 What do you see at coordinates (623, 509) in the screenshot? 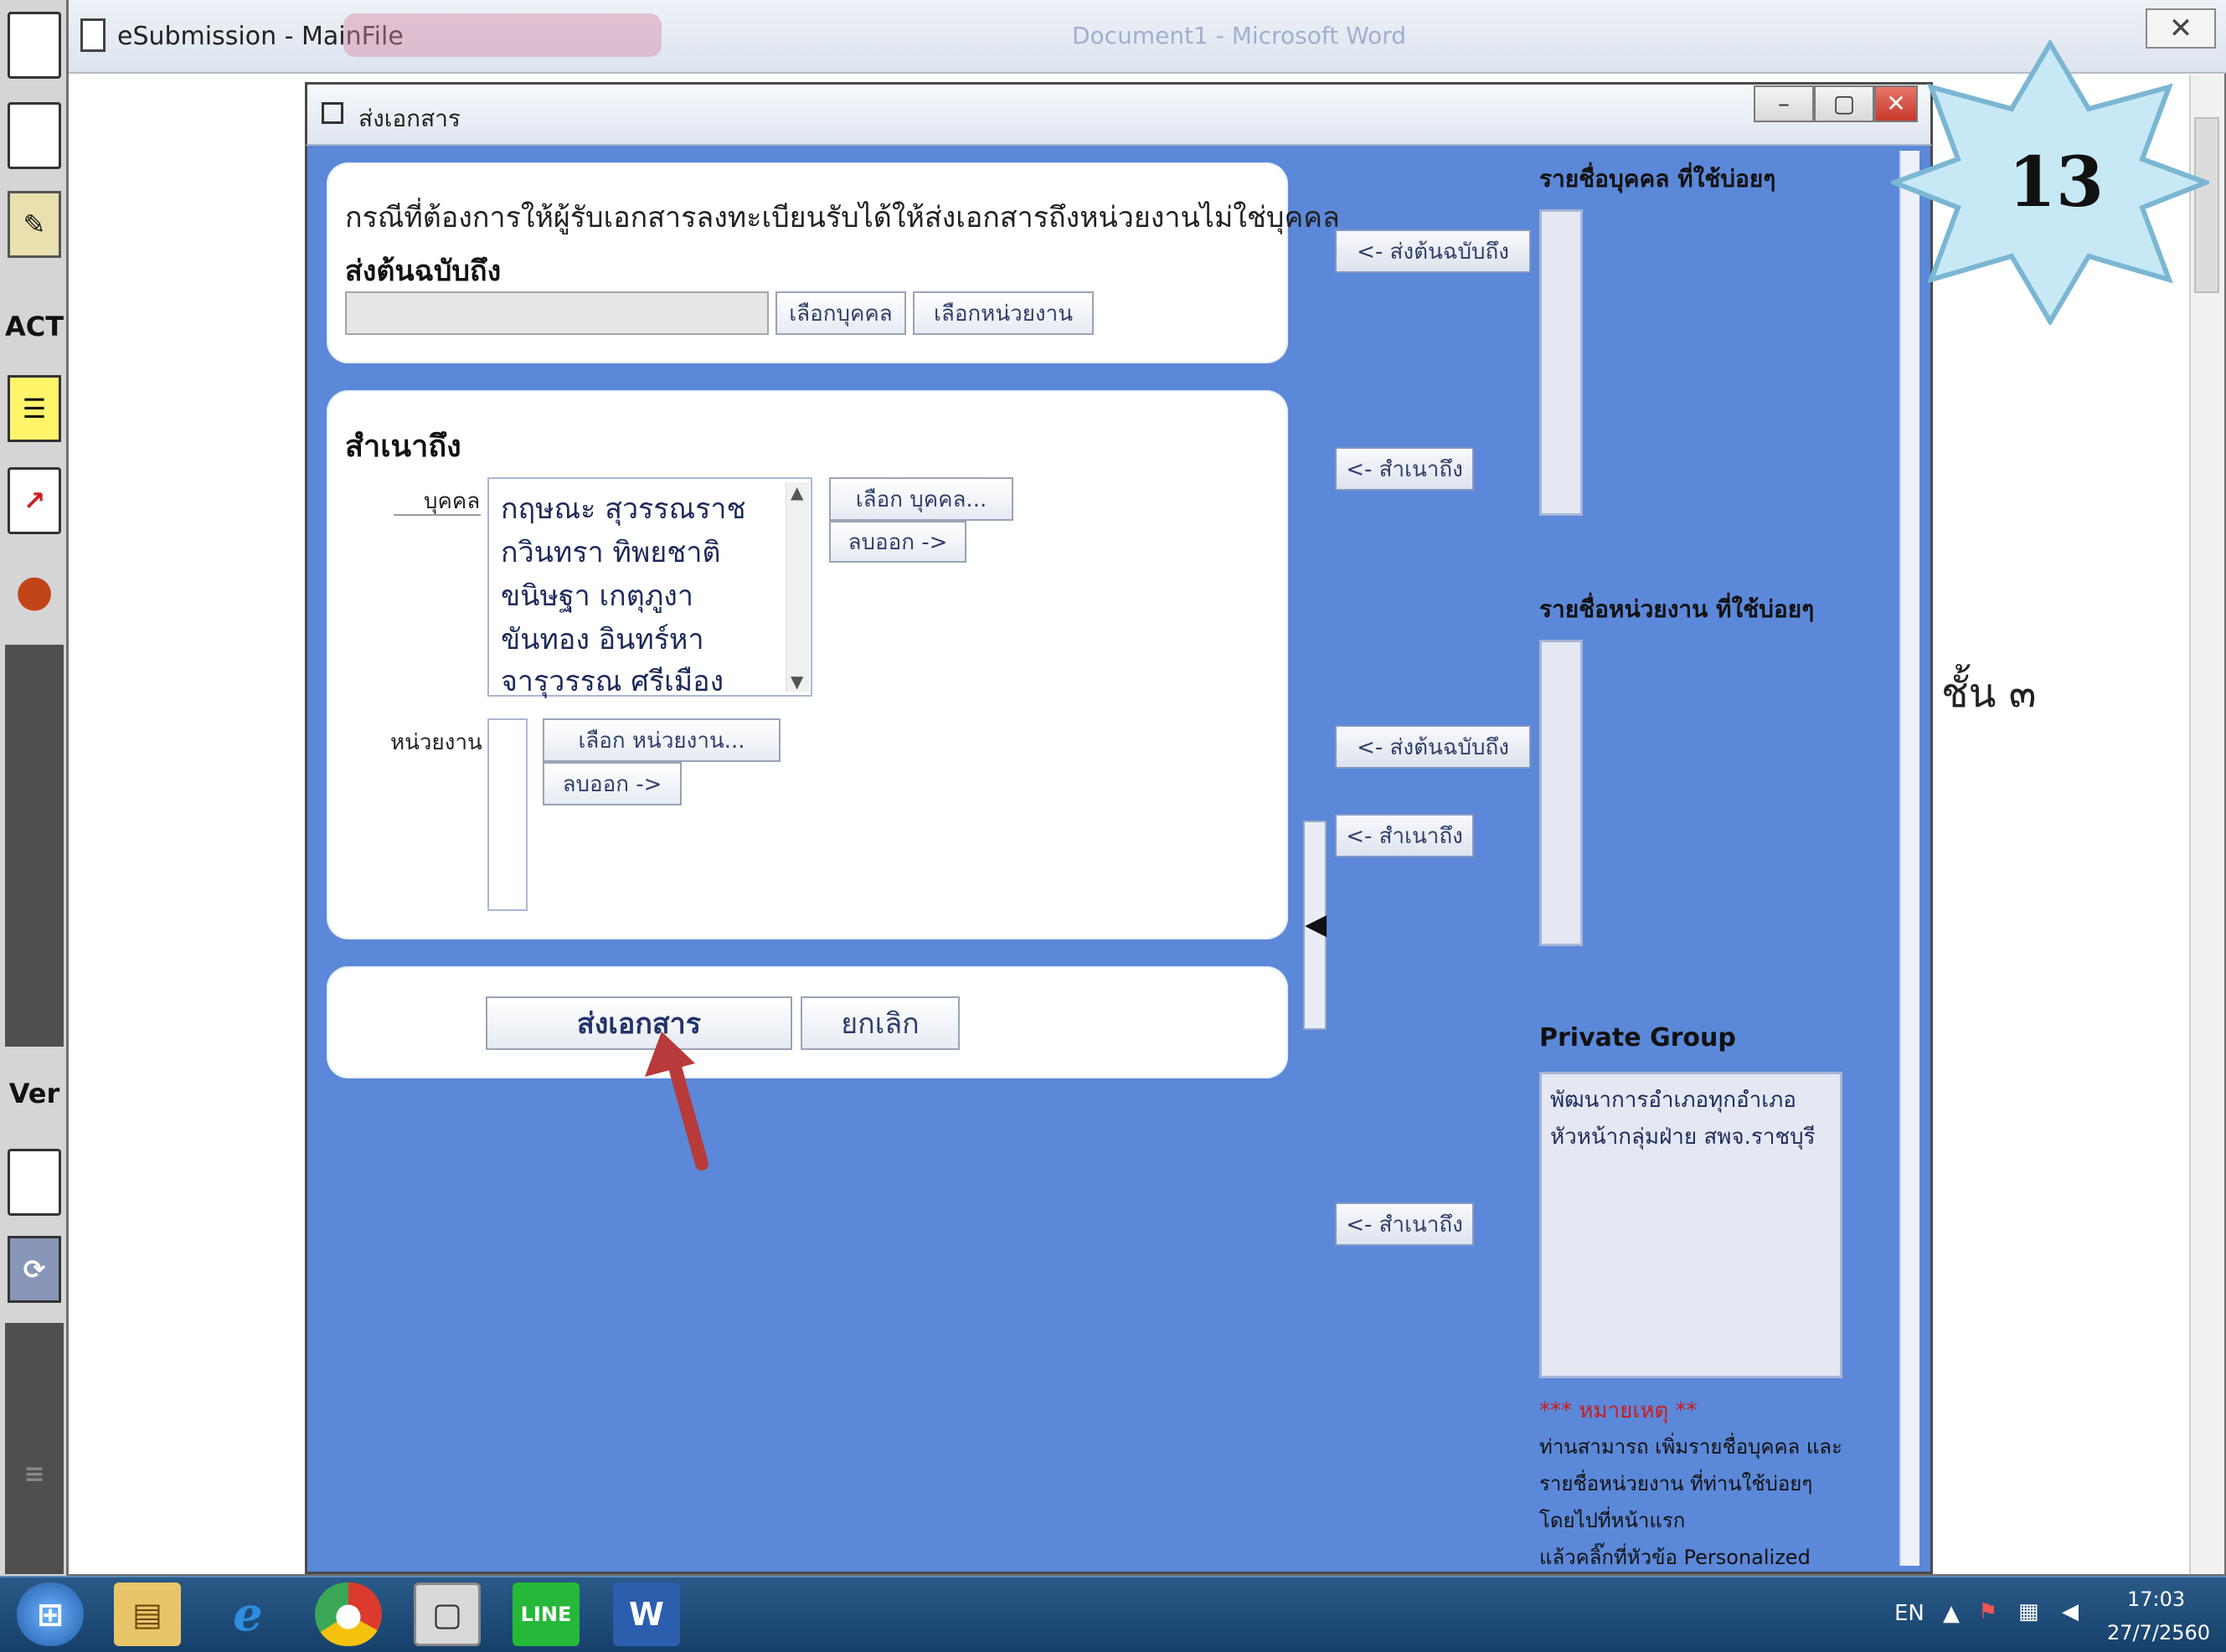
I see `person-list-item: กฤษณะ สุวรรณราช` at bounding box center [623, 509].